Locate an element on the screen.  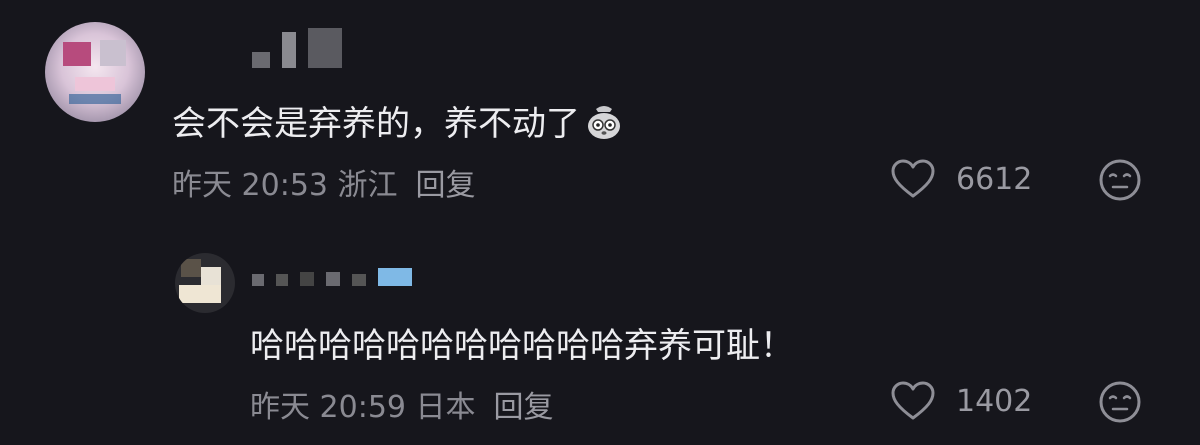
comment-meta: 昨天 20:53 浙江 回复 is located at coordinates (324, 182).